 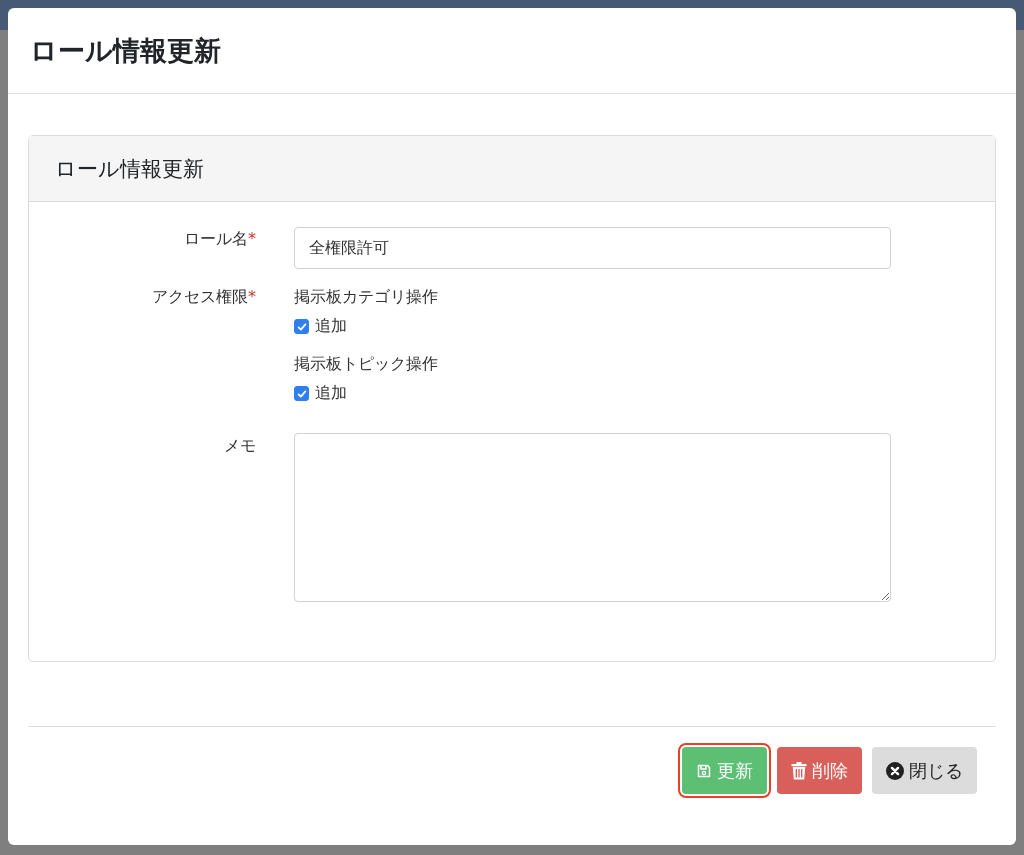 What do you see at coordinates (799, 770) in the screenshot?
I see `trash-icon` at bounding box center [799, 770].